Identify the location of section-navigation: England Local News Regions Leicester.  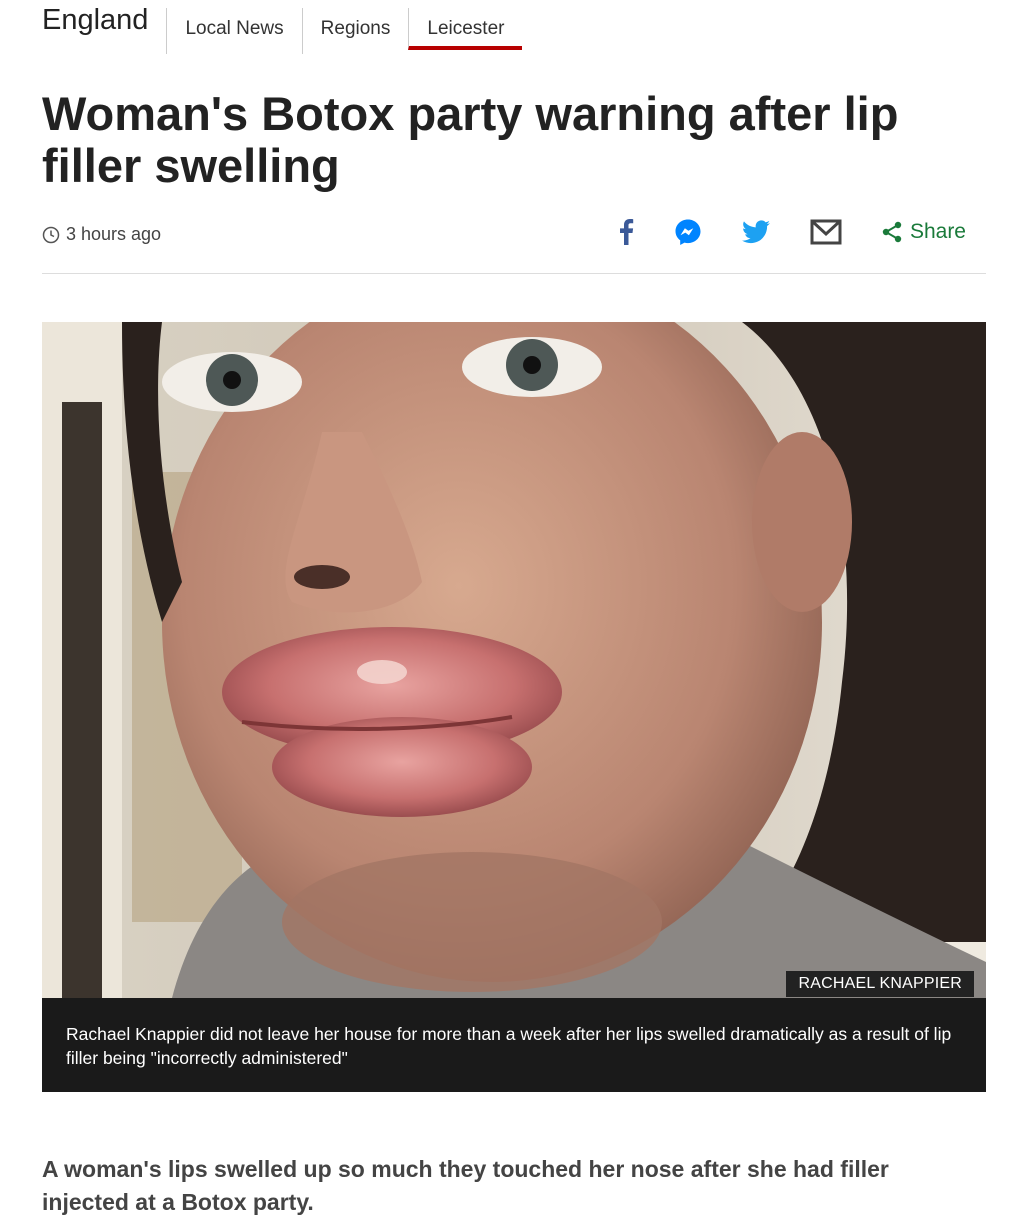
(282, 27).